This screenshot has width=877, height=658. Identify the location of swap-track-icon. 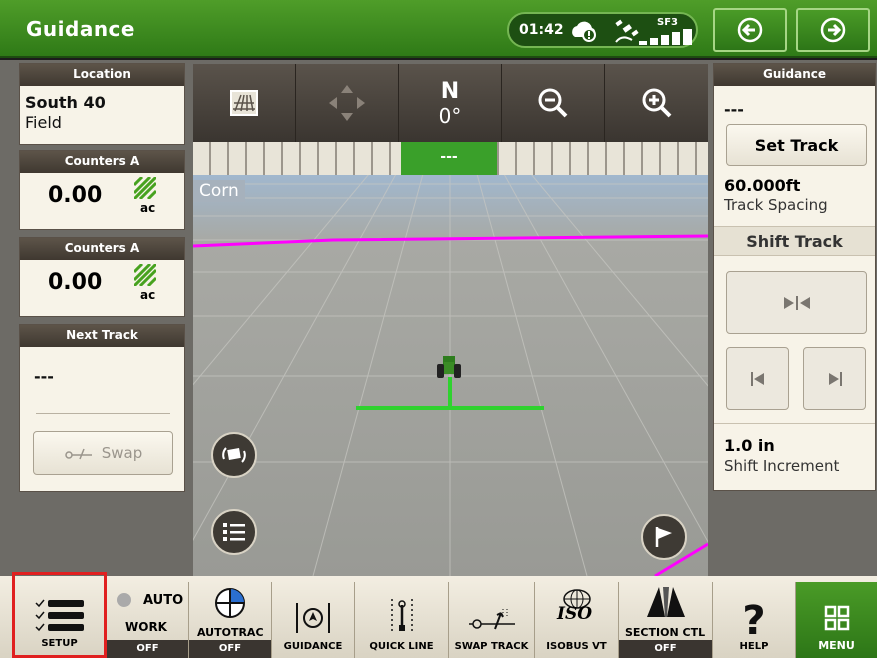
(491, 619).